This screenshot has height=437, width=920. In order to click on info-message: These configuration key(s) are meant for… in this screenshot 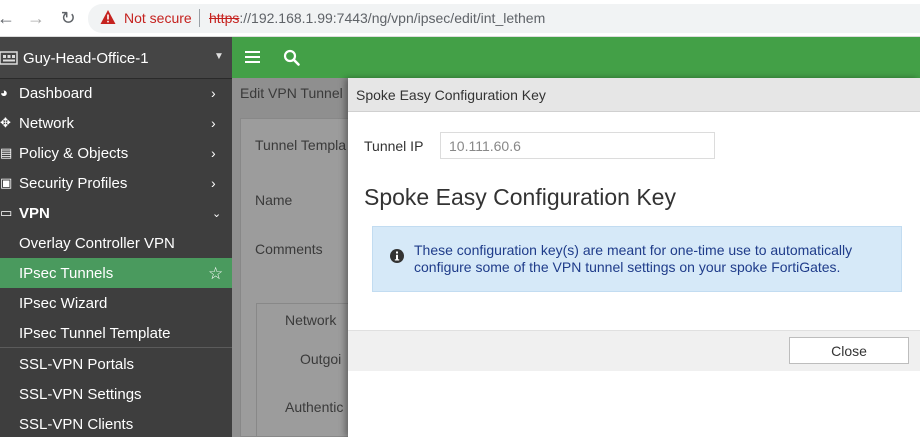, I will do `click(637, 259)`.